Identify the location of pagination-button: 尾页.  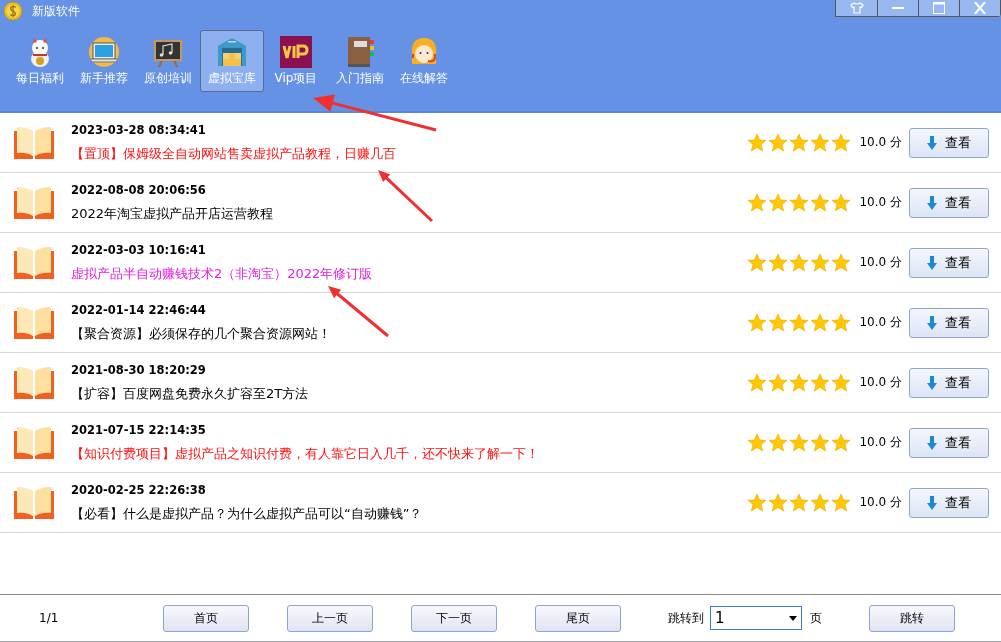
(578, 618).